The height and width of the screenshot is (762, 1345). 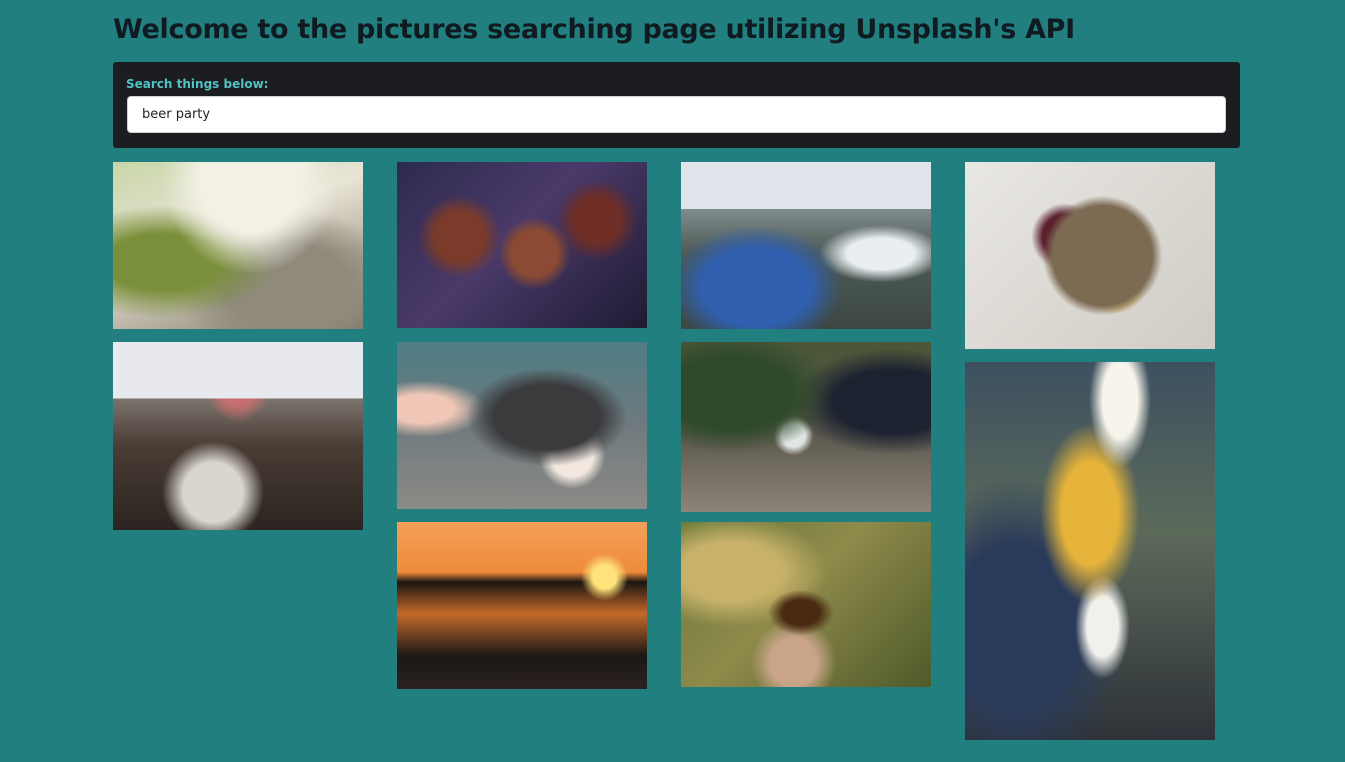 I want to click on search-panel: Search things below:, so click(x=676, y=105).